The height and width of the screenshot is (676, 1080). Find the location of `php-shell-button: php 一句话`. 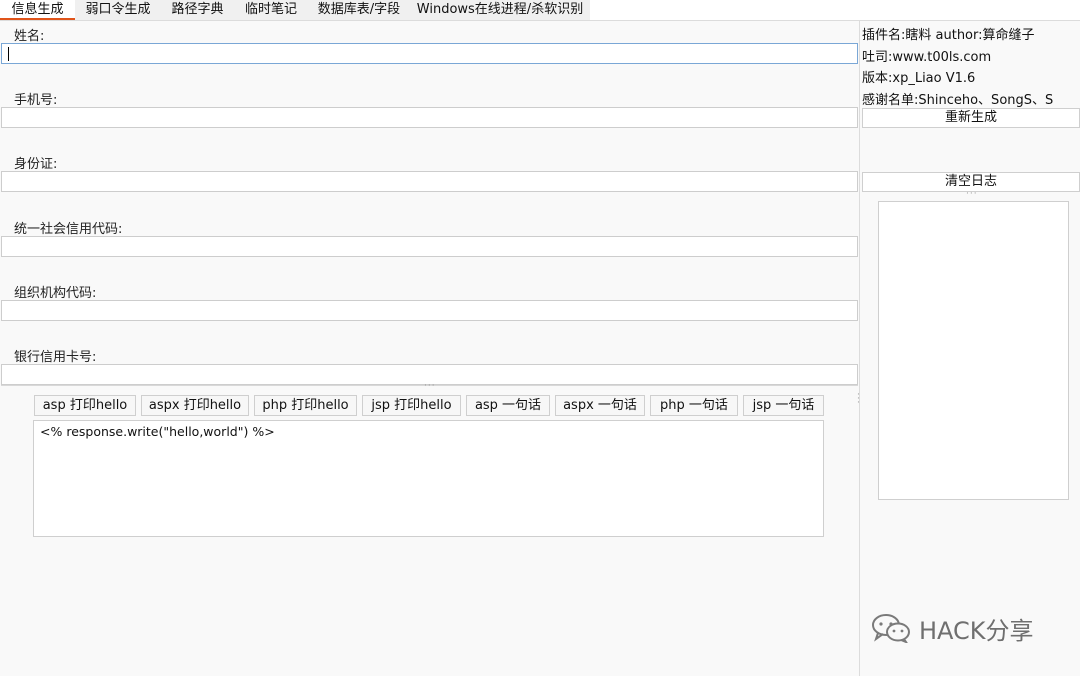

php-shell-button: php 一句话 is located at coordinates (694, 405).